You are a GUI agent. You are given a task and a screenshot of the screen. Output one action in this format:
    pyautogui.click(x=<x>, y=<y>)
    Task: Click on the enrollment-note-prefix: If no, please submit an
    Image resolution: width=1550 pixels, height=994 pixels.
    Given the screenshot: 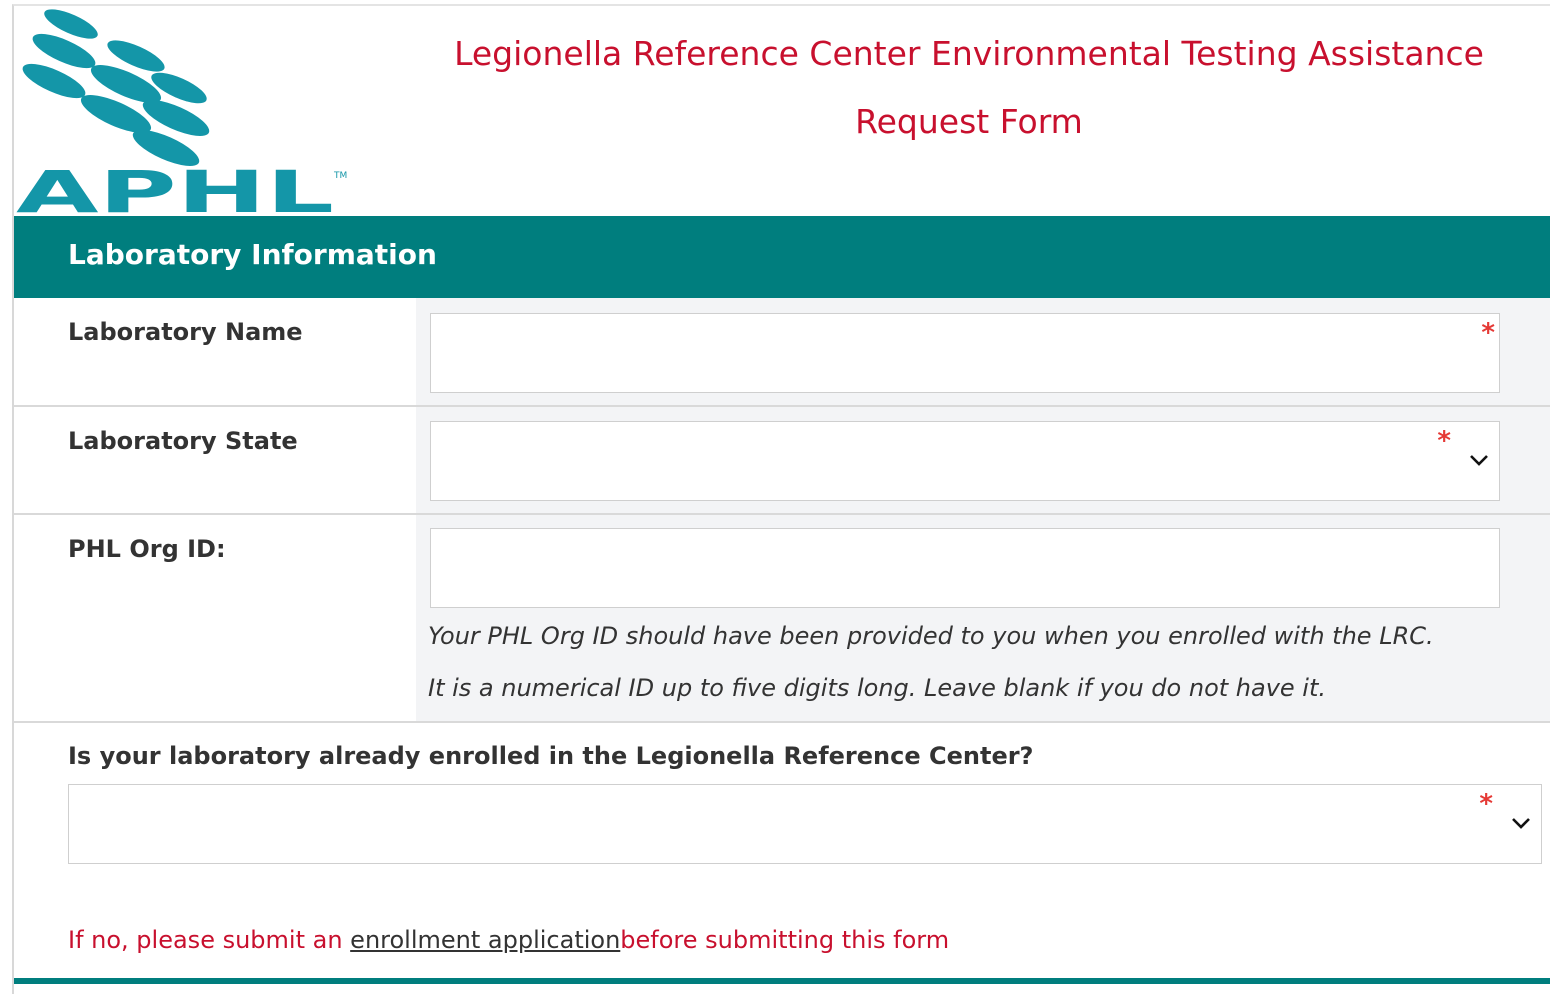 What is the action you would take?
    pyautogui.click(x=209, y=940)
    